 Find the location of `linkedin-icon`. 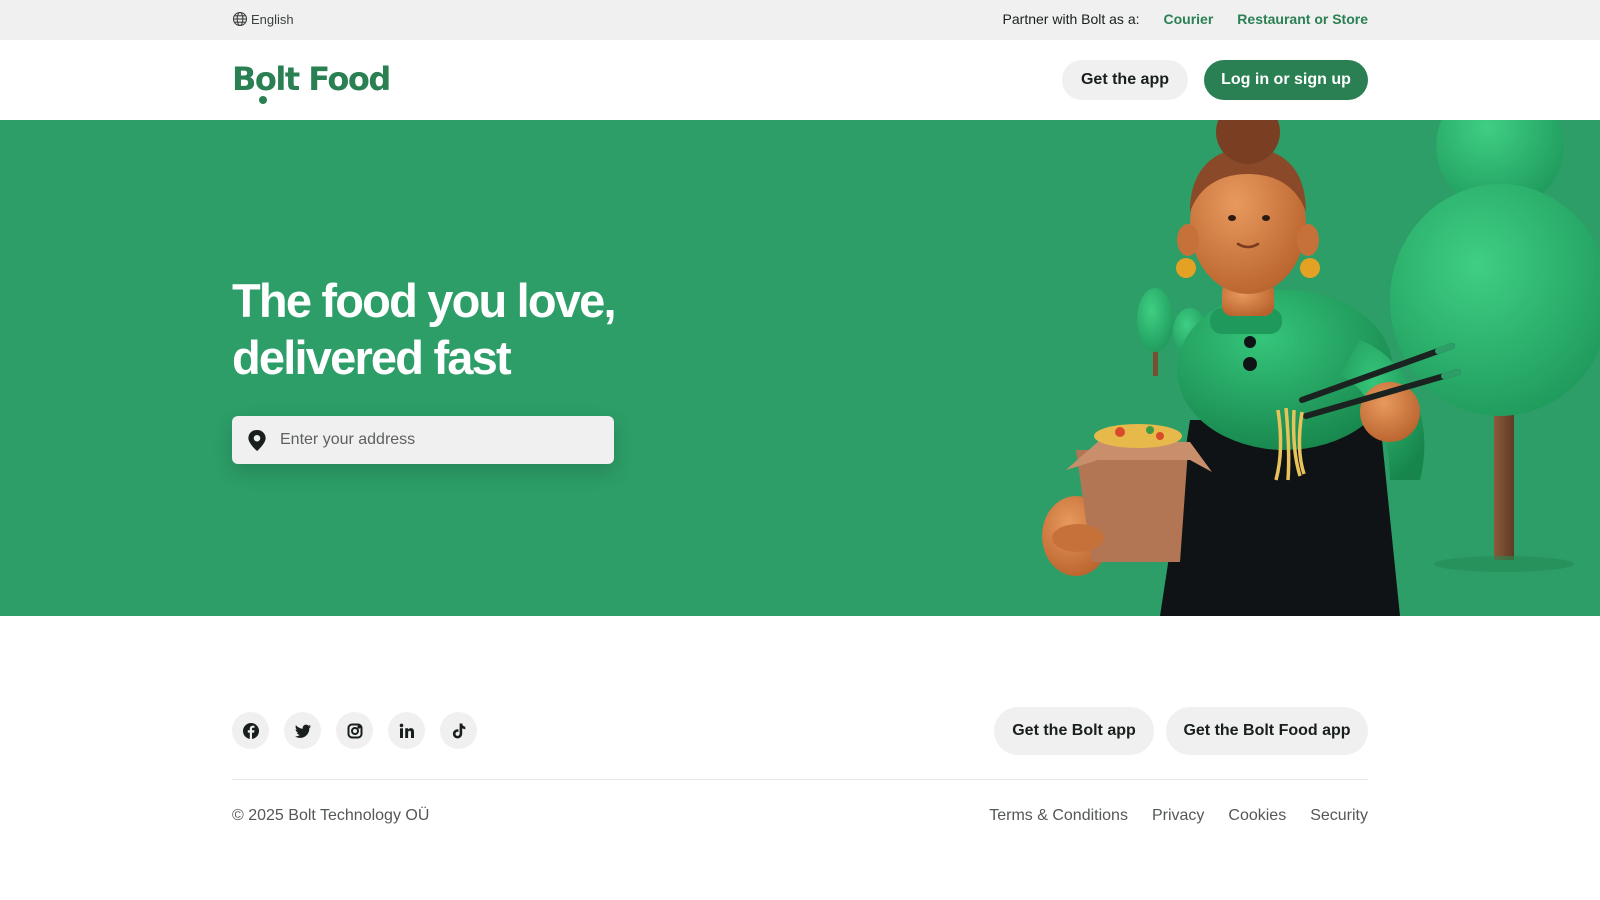

linkedin-icon is located at coordinates (406, 730).